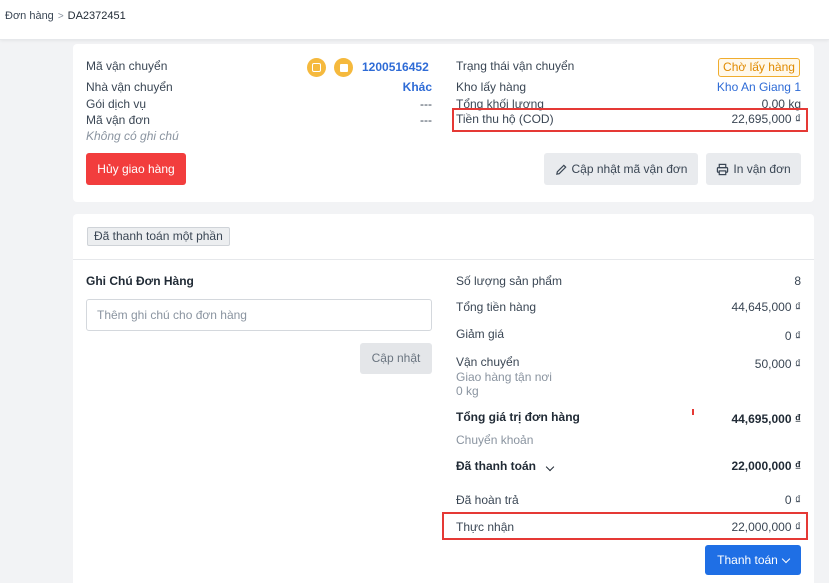  I want to click on print-waybill-label: In vận đơn, so click(762, 169).